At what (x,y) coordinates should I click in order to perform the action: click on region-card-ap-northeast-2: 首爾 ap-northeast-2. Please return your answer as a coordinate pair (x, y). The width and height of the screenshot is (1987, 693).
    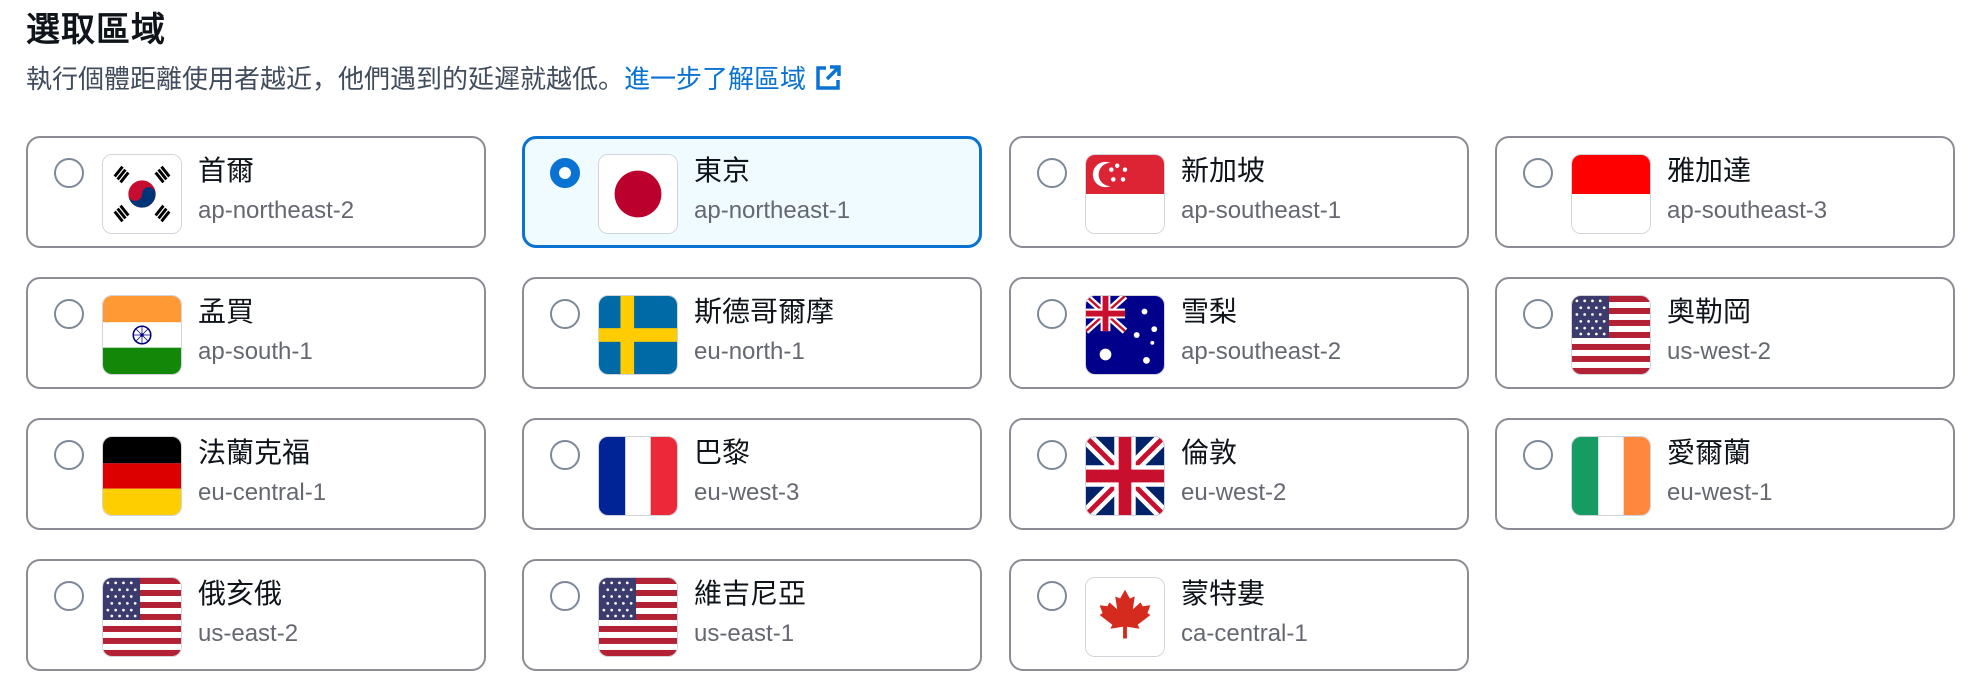
    Looking at the image, I should click on (256, 192).